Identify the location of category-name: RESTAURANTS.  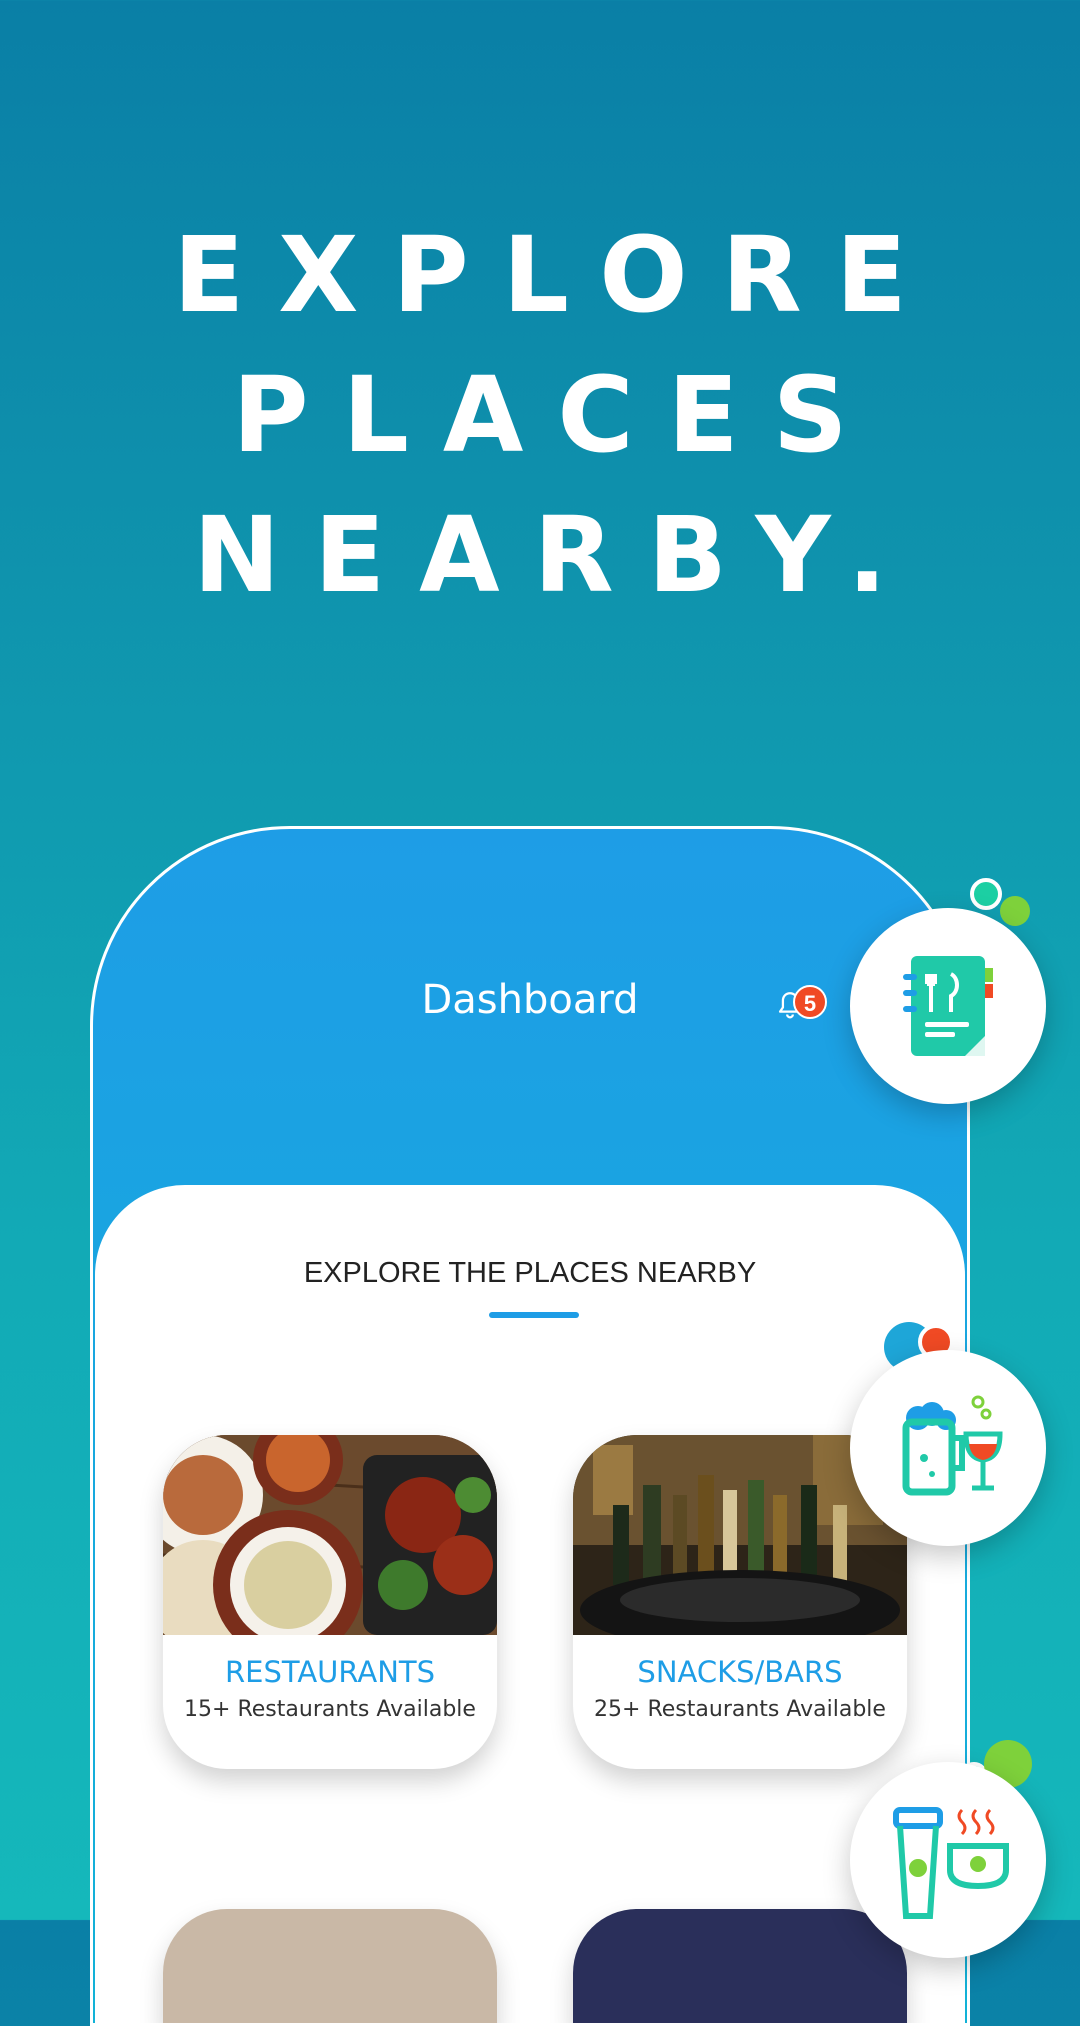
(330, 1672).